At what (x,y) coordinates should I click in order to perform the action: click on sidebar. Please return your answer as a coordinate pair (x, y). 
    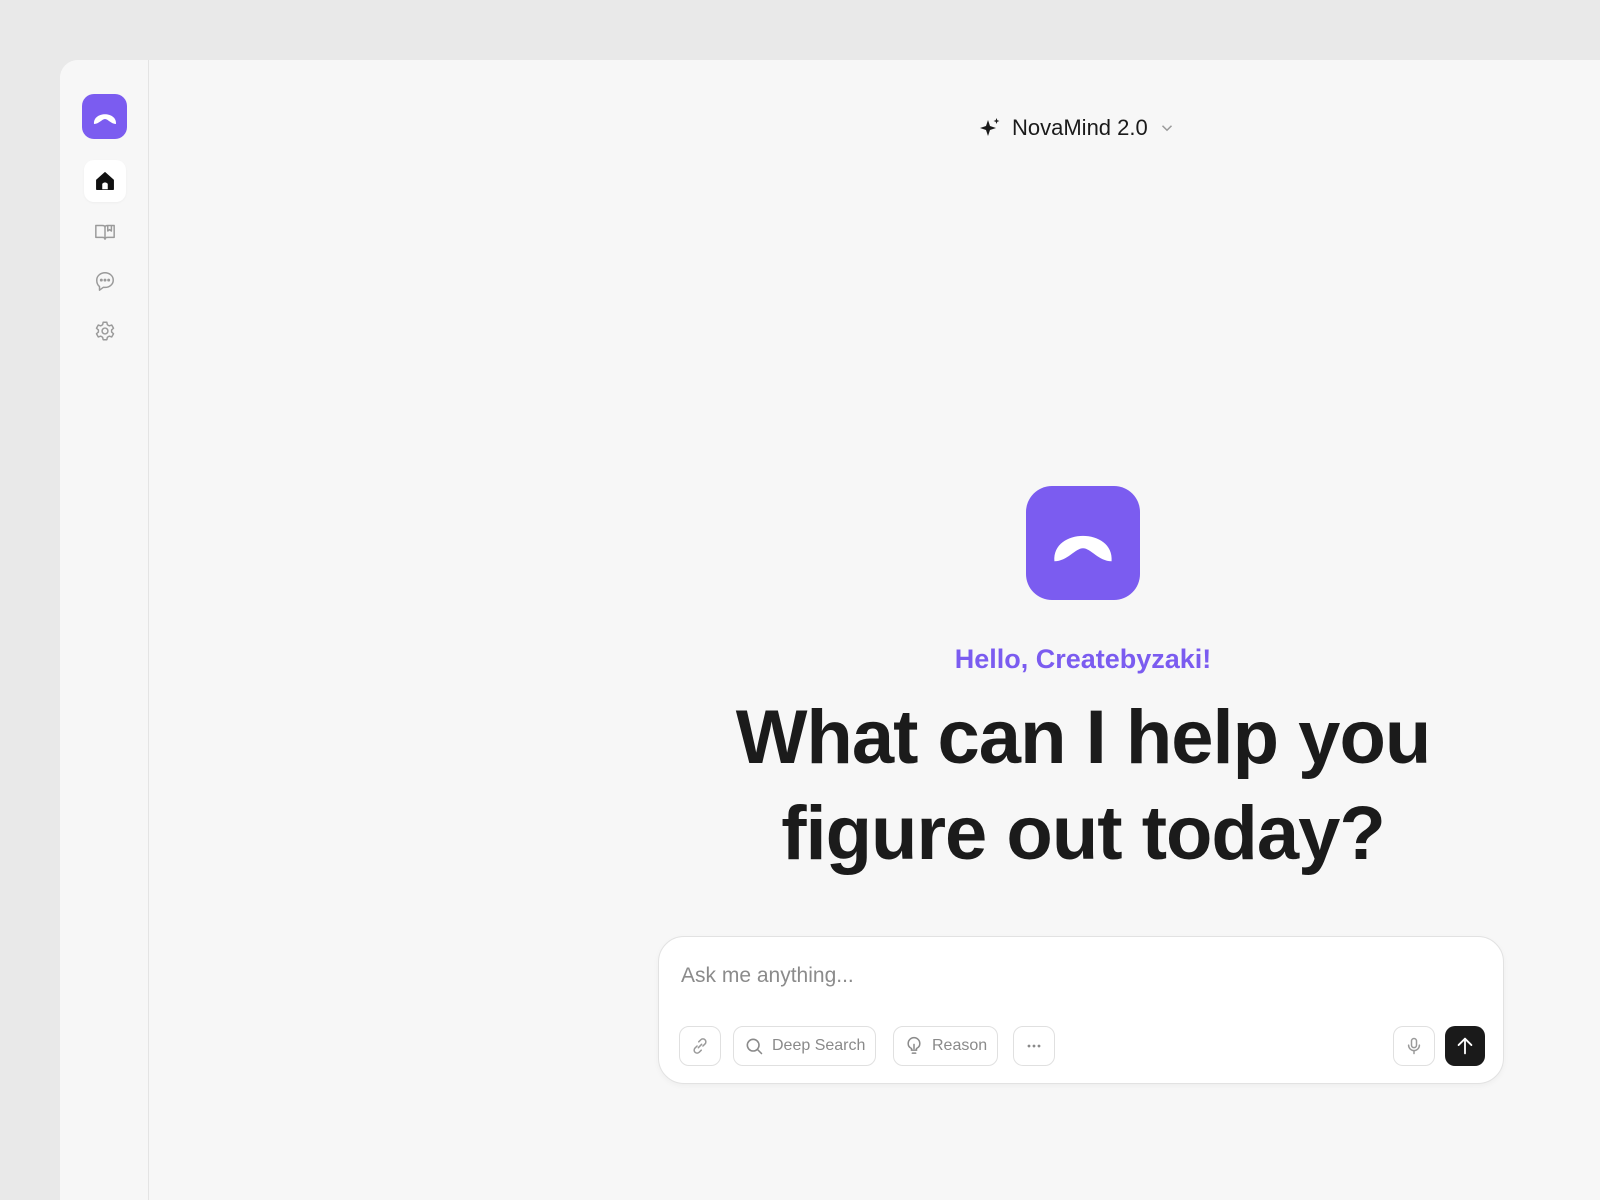
    Looking at the image, I should click on (104, 630).